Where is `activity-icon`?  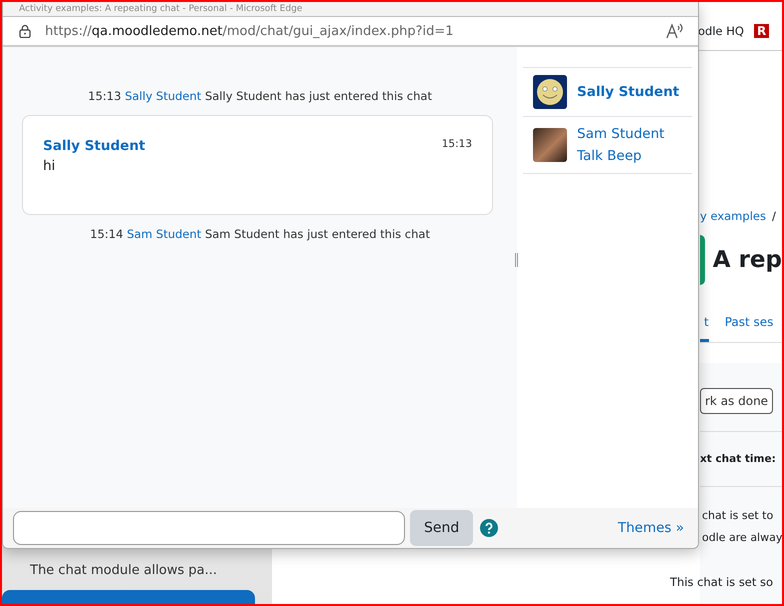 activity-icon is located at coordinates (702, 260).